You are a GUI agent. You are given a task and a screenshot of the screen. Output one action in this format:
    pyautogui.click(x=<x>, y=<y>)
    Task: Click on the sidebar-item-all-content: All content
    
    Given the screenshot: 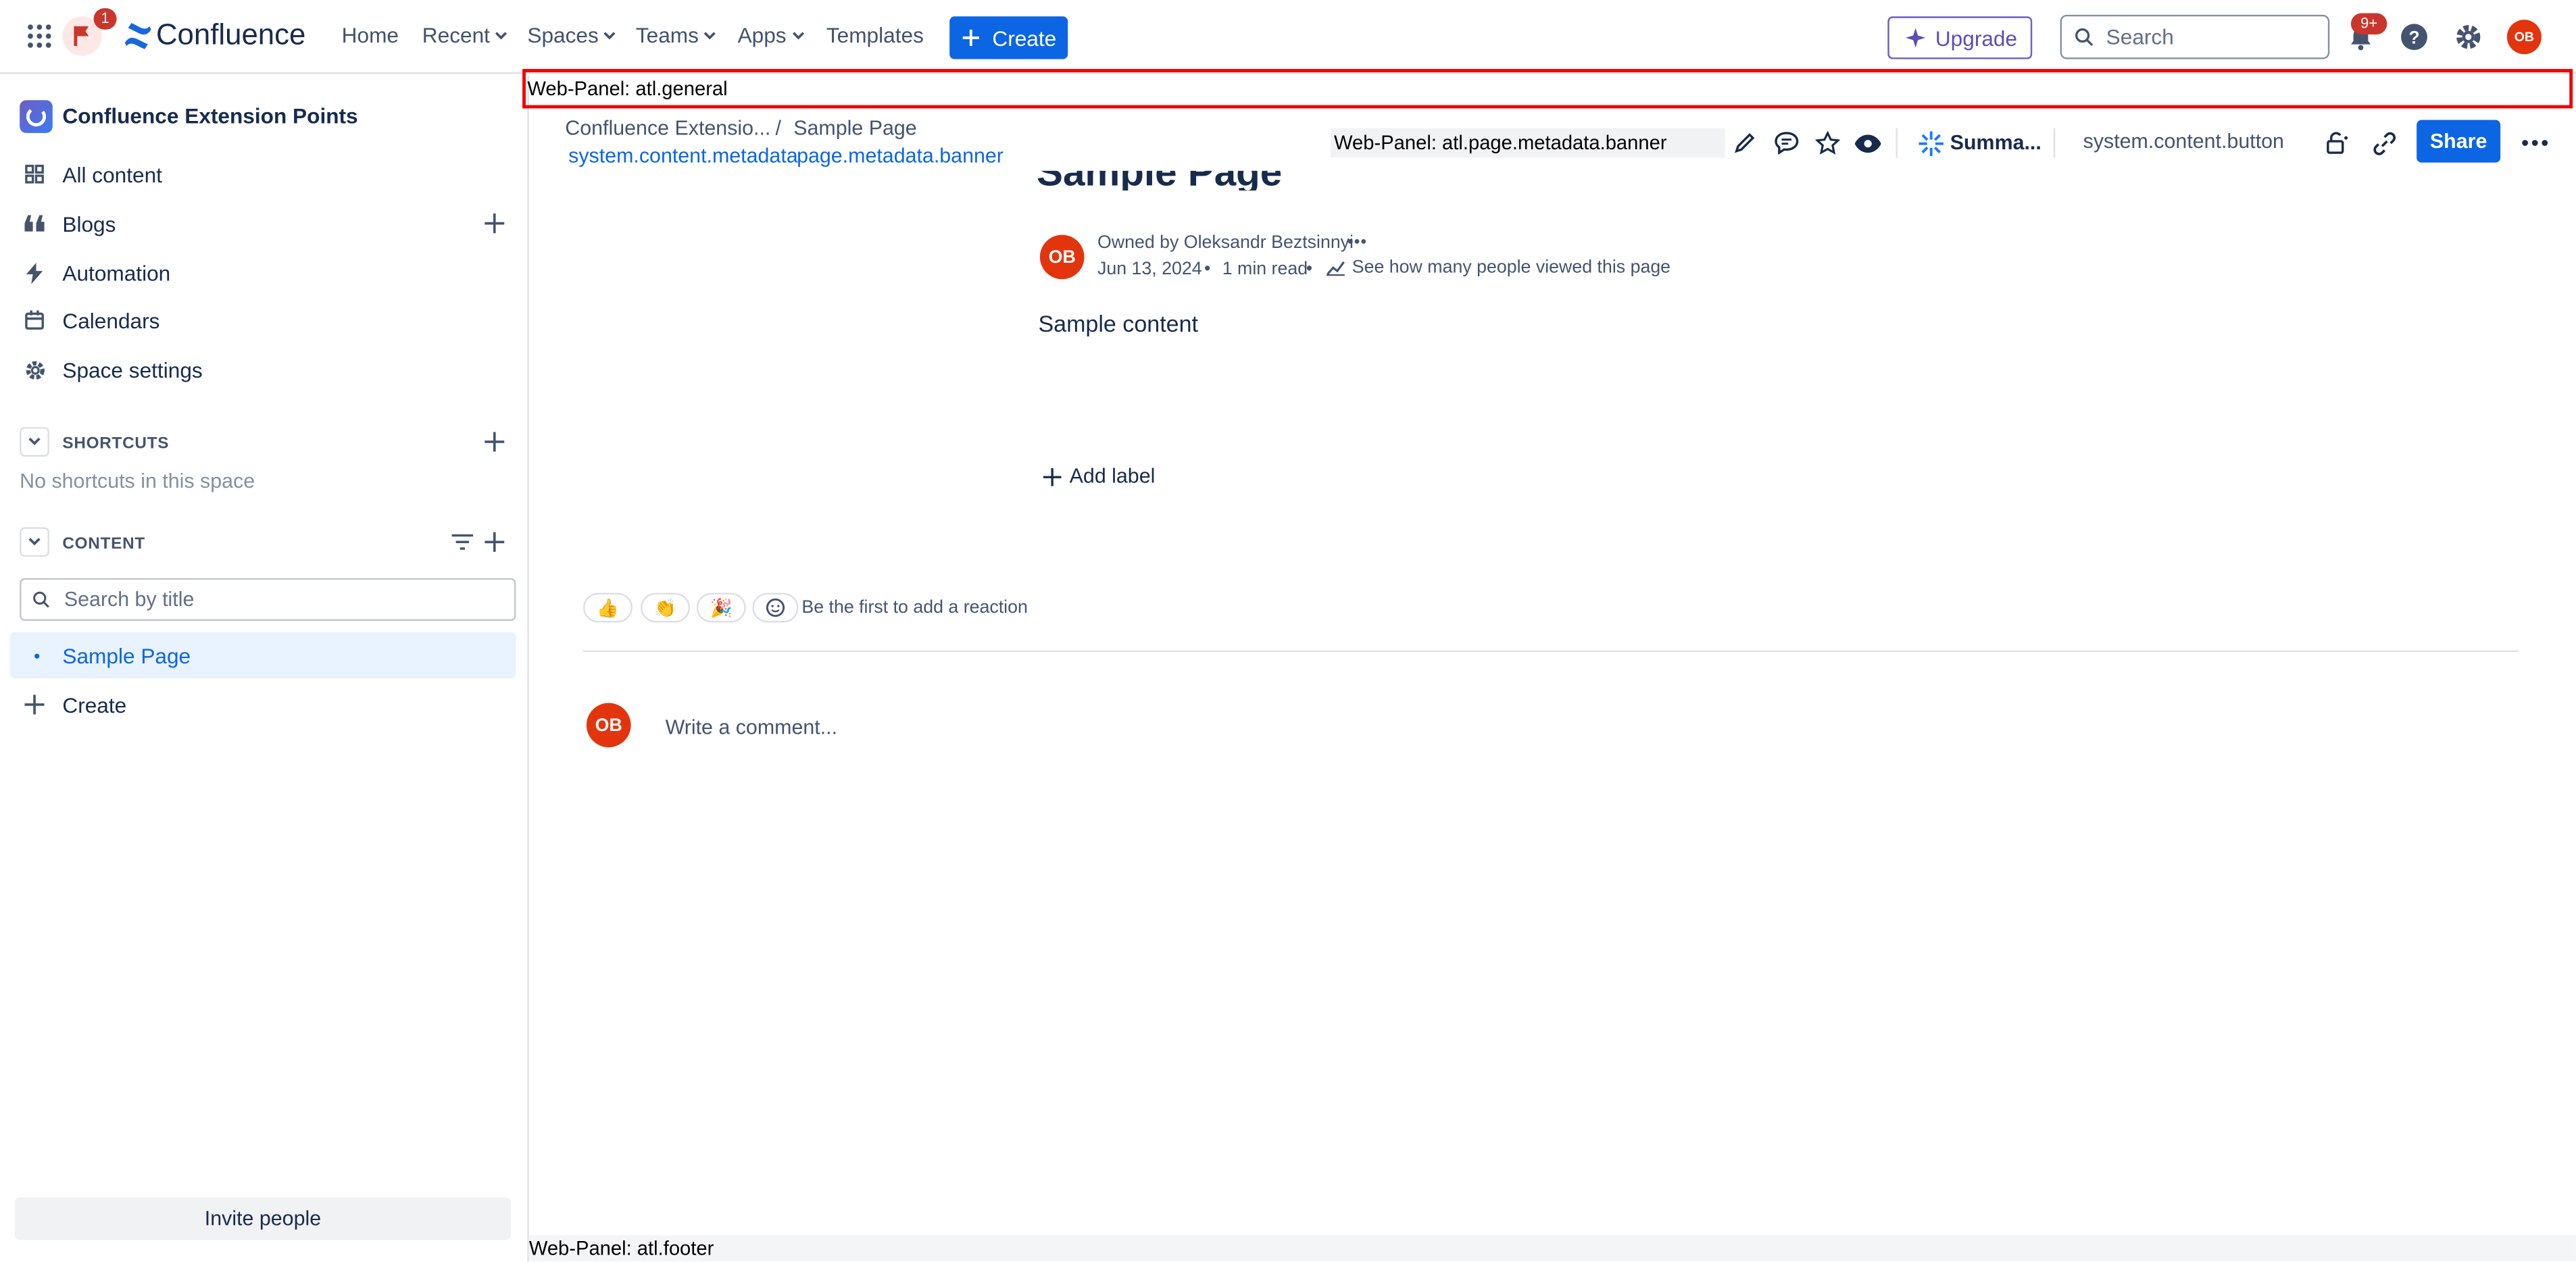 What is the action you would take?
    pyautogui.click(x=263, y=174)
    